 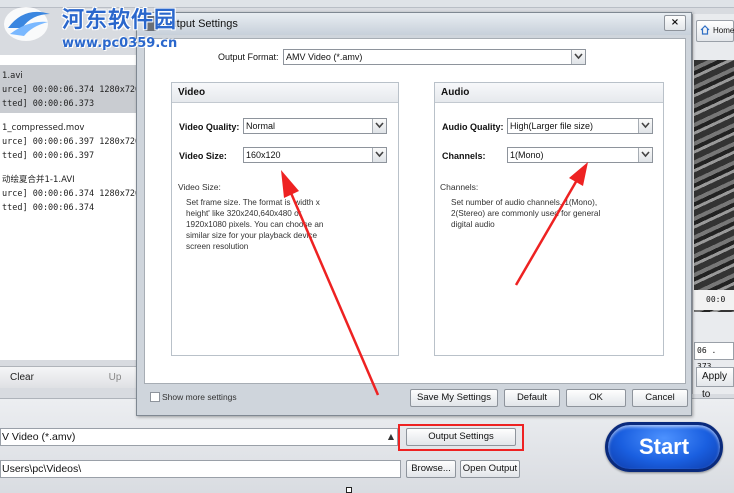 What do you see at coordinates (199, 187) in the screenshot?
I see `video-help-title: Video Size:` at bounding box center [199, 187].